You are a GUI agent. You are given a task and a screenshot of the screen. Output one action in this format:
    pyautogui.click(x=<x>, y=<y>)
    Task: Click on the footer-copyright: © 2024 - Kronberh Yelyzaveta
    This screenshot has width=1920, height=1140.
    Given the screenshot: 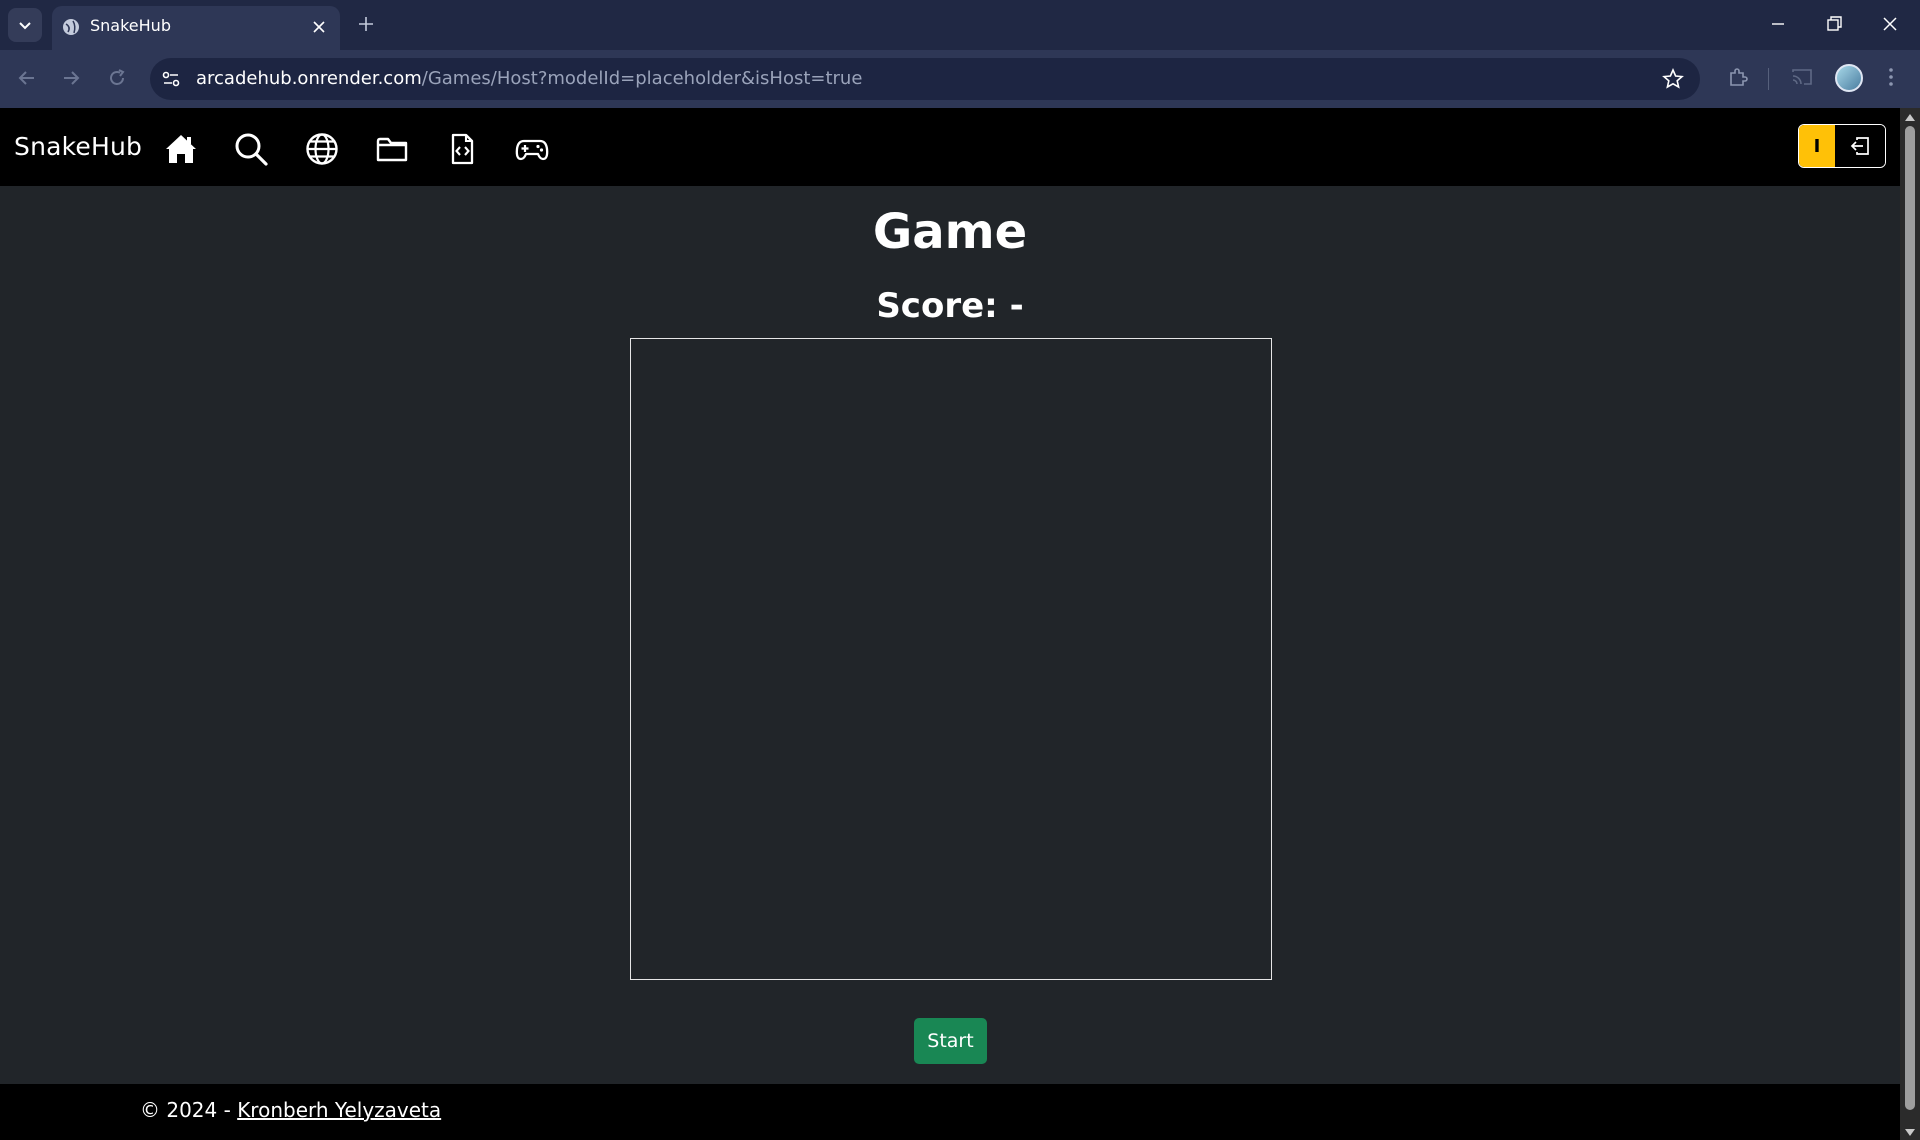 What is the action you would take?
    pyautogui.click(x=290, y=1110)
    